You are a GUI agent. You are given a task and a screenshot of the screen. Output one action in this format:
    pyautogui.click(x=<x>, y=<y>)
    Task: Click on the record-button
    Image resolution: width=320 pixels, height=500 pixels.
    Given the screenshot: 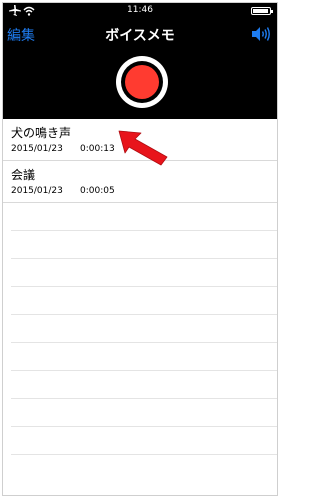 What is the action you would take?
    pyautogui.click(x=142, y=82)
    